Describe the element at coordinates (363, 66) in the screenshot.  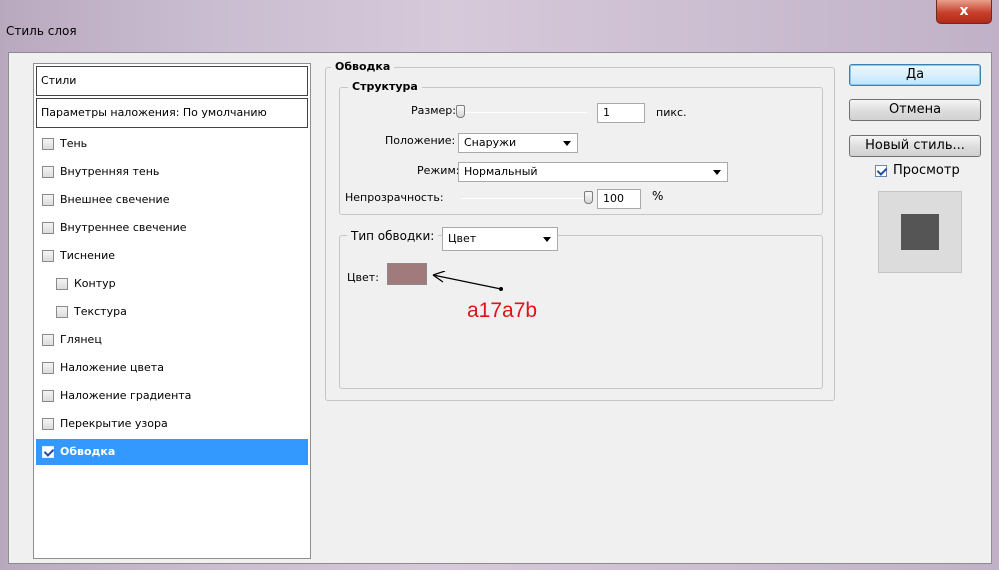
I see `stroke-section-title: Обводка` at that location.